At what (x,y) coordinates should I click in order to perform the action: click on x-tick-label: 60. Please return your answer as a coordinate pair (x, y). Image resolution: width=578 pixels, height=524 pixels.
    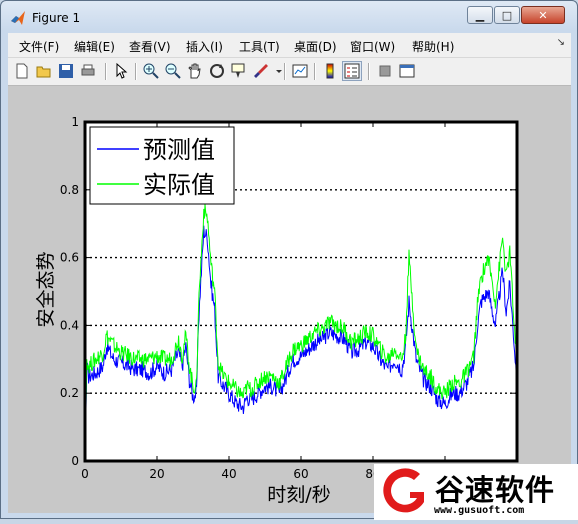
    Looking at the image, I should click on (300, 474).